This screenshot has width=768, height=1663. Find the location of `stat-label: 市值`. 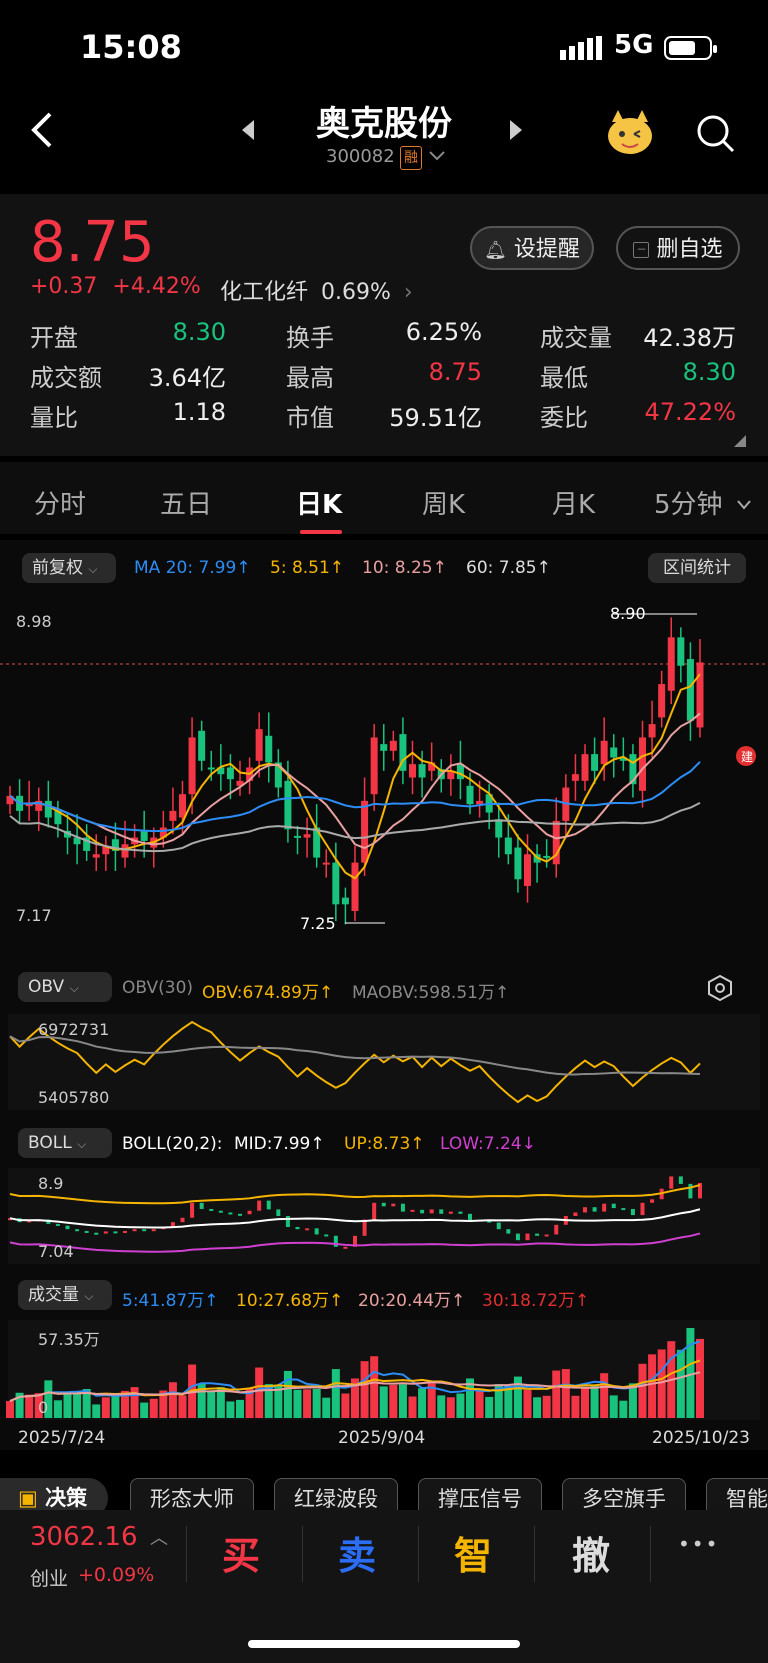

stat-label: 市值 is located at coordinates (310, 418).